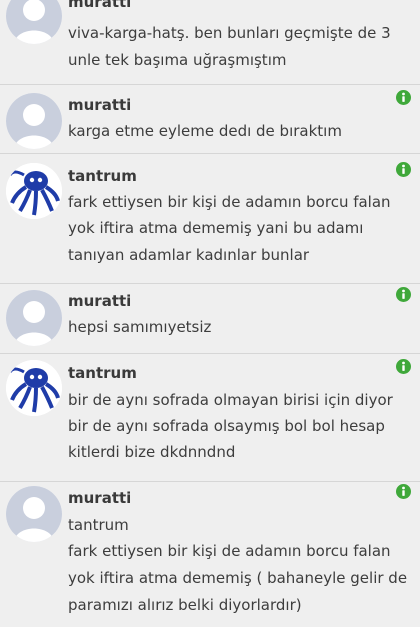 The height and width of the screenshot is (627, 420). What do you see at coordinates (177, 60) in the screenshot?
I see `message-text: unle tek başıma uğraşmıştım` at bounding box center [177, 60].